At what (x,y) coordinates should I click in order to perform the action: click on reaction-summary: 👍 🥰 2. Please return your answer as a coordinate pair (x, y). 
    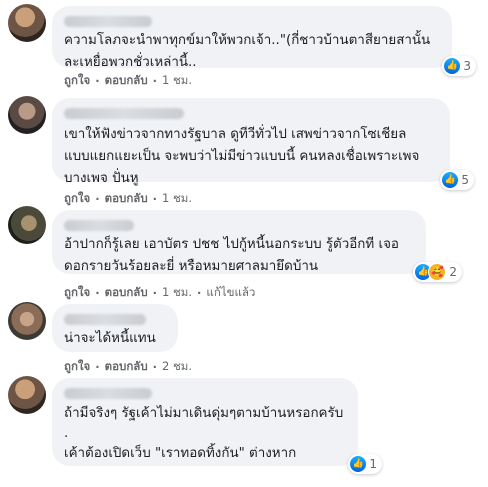
    Looking at the image, I should click on (437, 272).